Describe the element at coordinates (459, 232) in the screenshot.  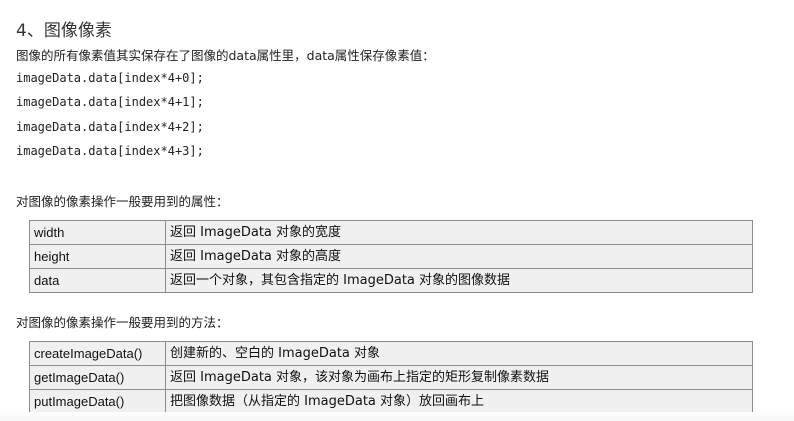
I see `attribute-description: 返回 ImageData 对象的宽度` at that location.